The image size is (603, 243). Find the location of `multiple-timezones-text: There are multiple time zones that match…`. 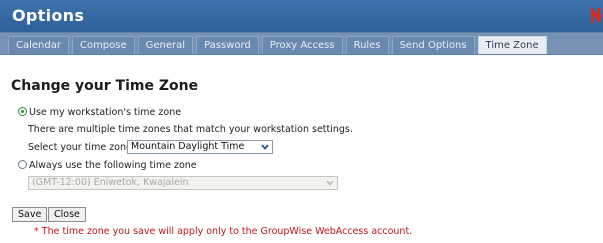

multiple-timezones-text: There are multiple time zones that match… is located at coordinates (190, 129).